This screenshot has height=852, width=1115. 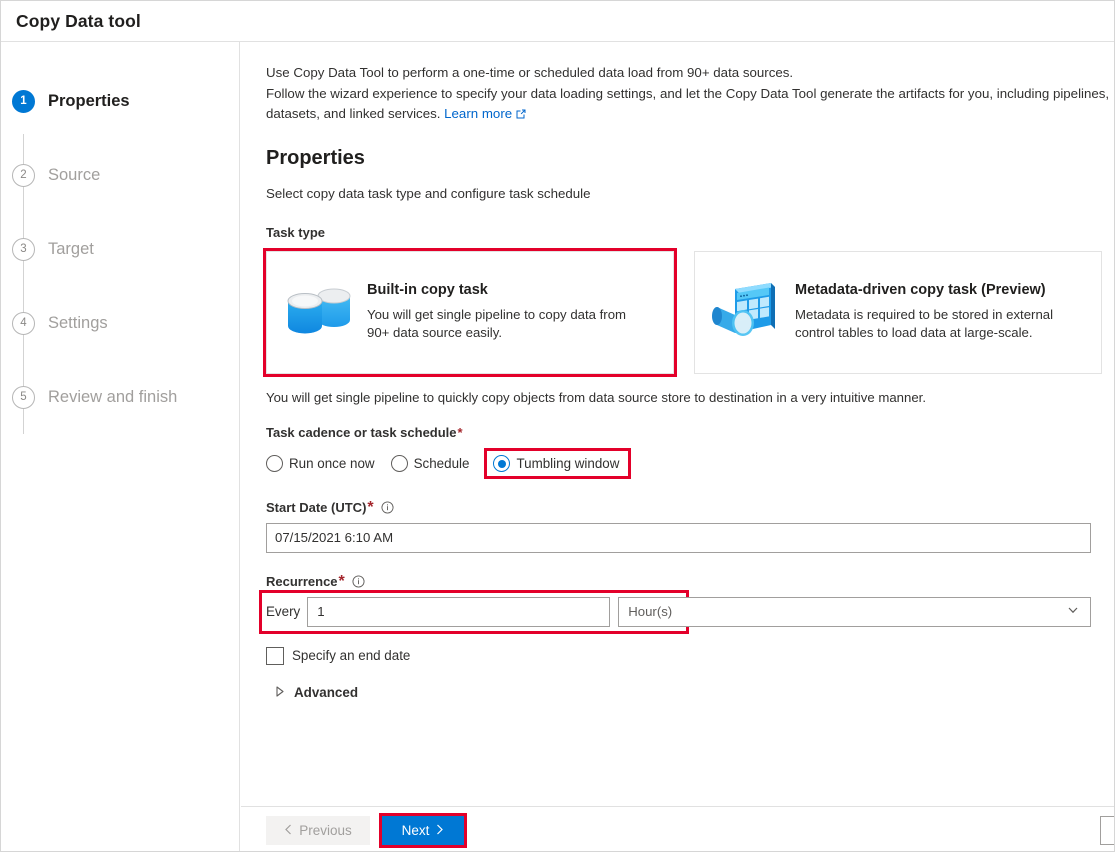 What do you see at coordinates (690, 507) in the screenshot?
I see `start-date-label-row: Start Date (UTC) *` at bounding box center [690, 507].